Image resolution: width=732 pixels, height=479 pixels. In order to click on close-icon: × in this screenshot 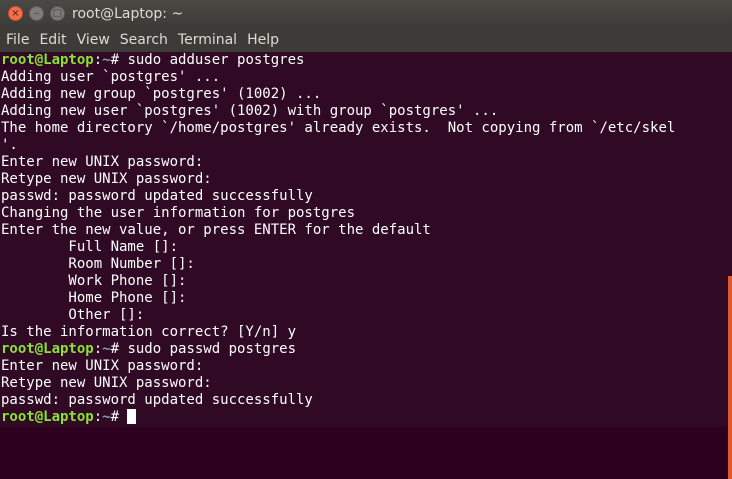, I will do `click(15, 13)`.